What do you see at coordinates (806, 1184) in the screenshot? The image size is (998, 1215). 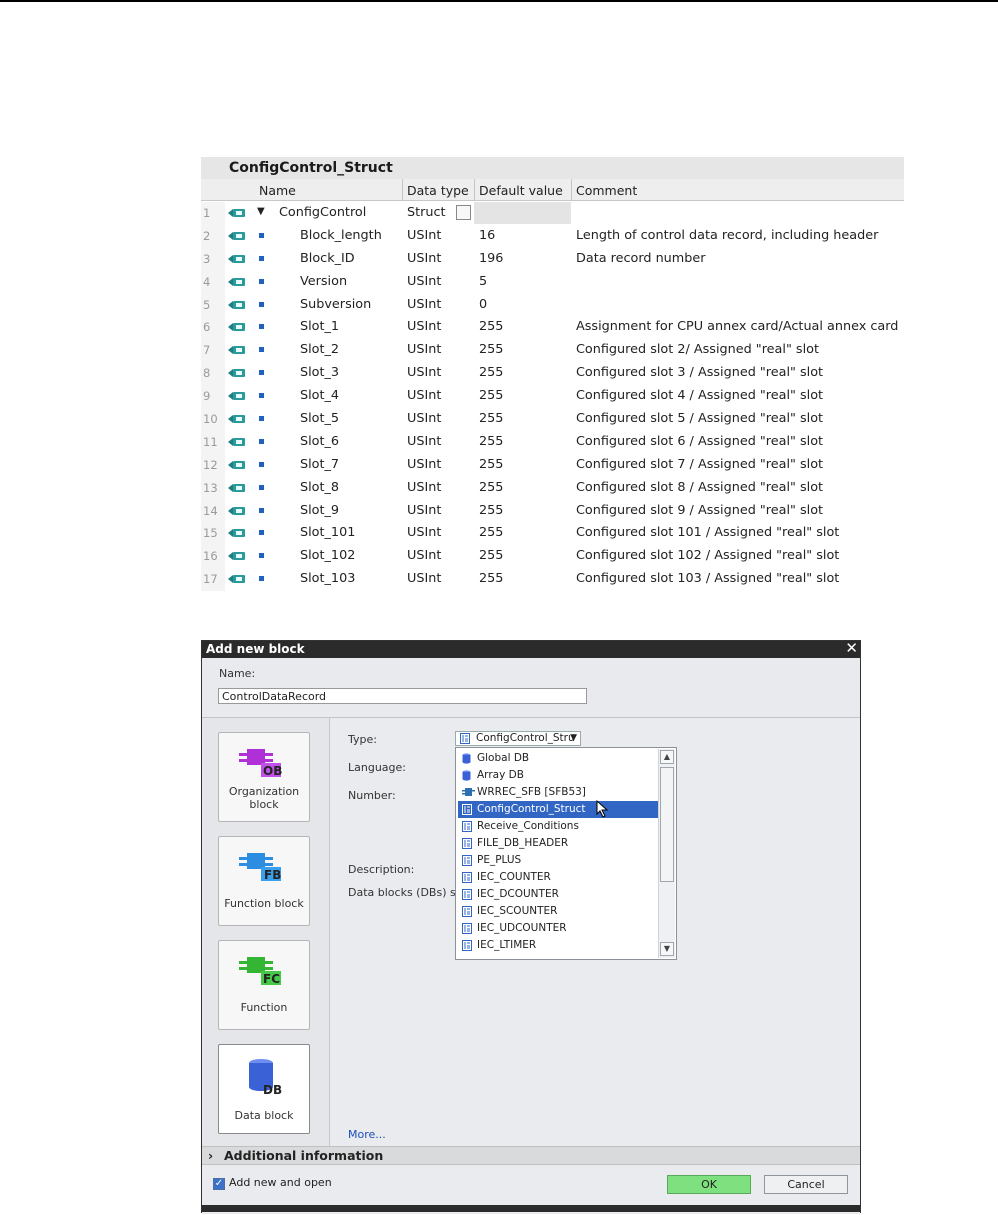 I see `cancel-button: Cancel` at bounding box center [806, 1184].